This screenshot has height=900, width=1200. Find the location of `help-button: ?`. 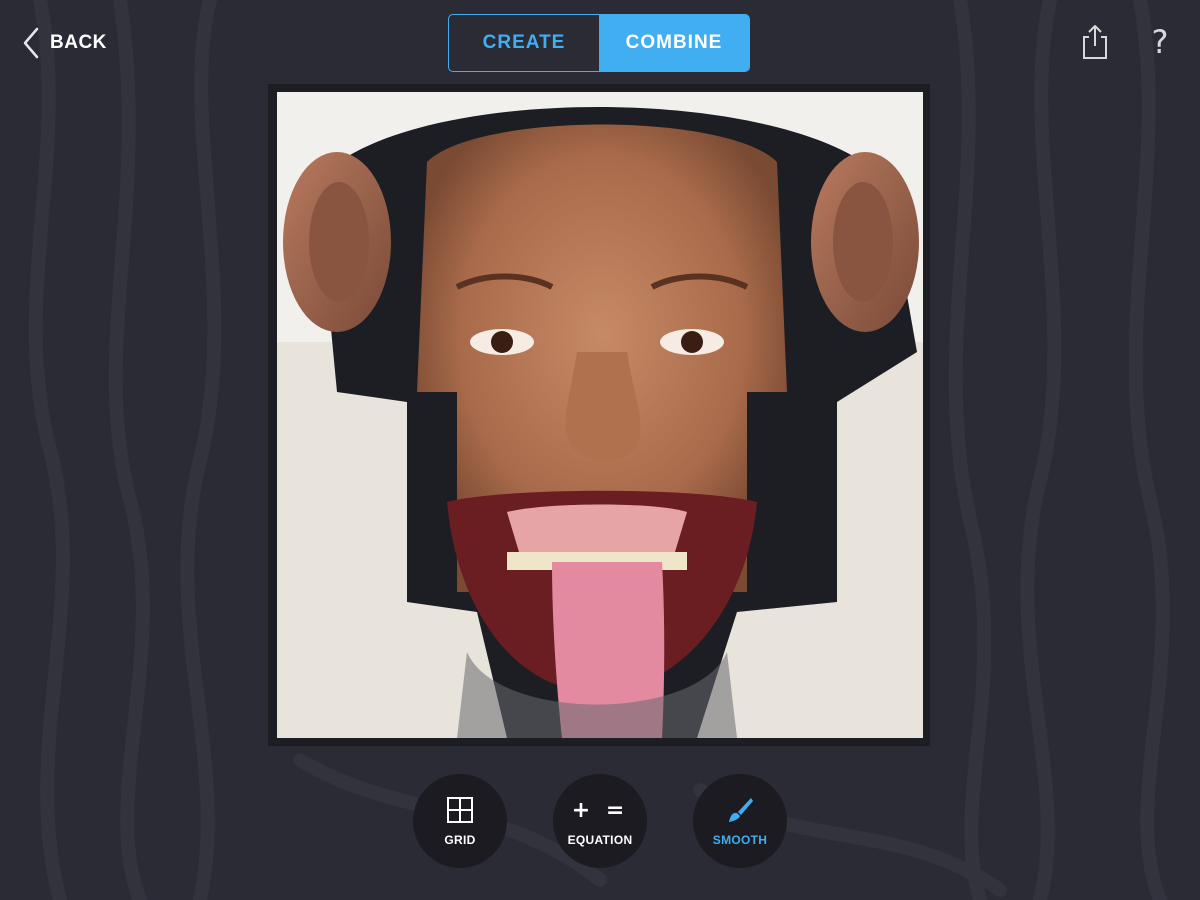

help-button: ? is located at coordinates (1160, 42).